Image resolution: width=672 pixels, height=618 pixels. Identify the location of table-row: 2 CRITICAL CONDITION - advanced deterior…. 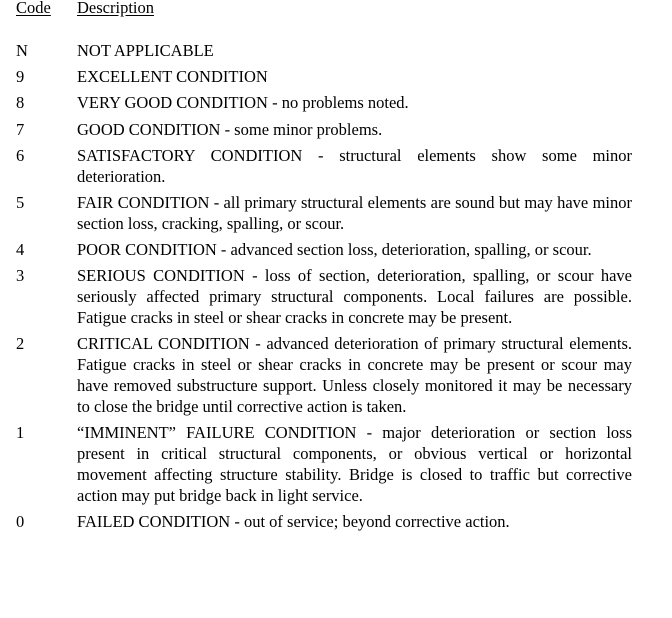
(324, 375).